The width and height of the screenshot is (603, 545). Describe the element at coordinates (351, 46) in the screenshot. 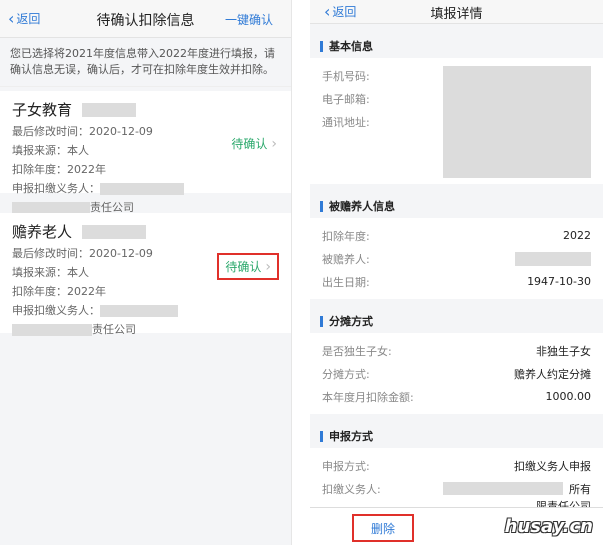

I see `section-title: 基本信息` at that location.